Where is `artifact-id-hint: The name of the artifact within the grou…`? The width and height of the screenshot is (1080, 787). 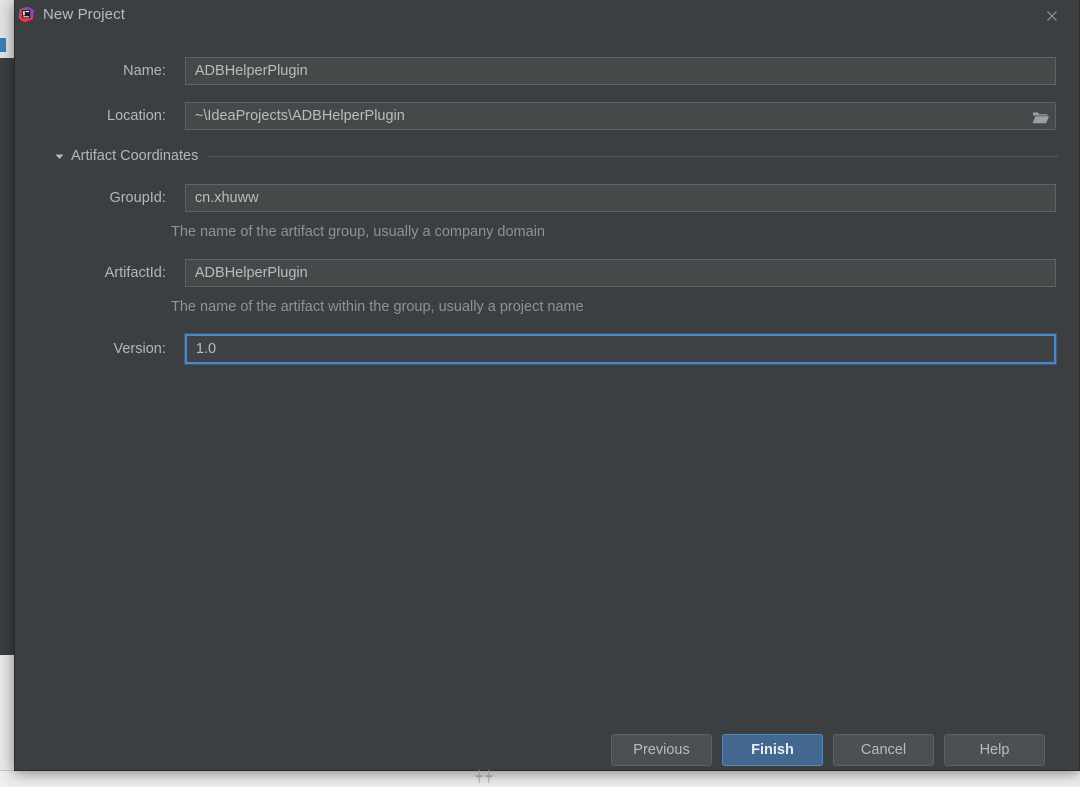 artifact-id-hint: The name of the artifact within the grou… is located at coordinates (377, 307).